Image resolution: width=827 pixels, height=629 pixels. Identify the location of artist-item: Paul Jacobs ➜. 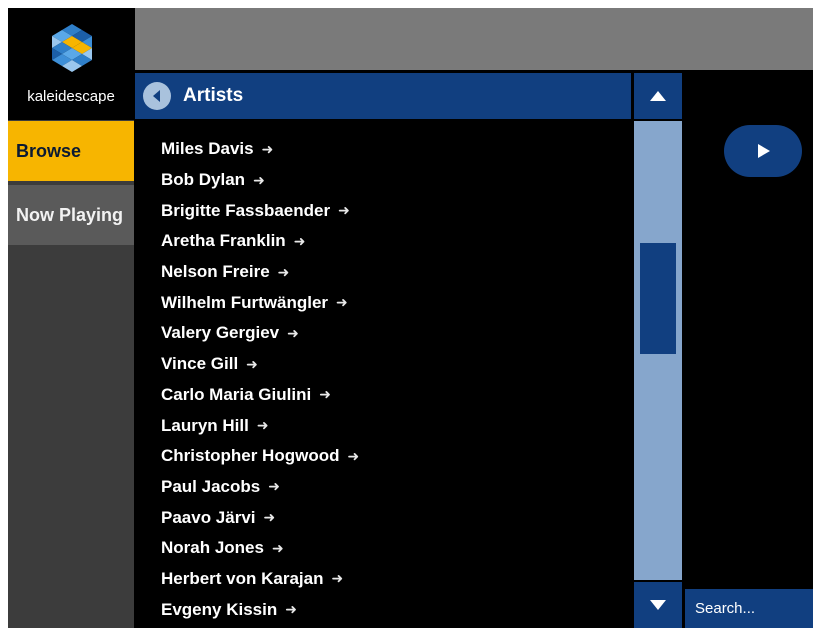
(391, 487).